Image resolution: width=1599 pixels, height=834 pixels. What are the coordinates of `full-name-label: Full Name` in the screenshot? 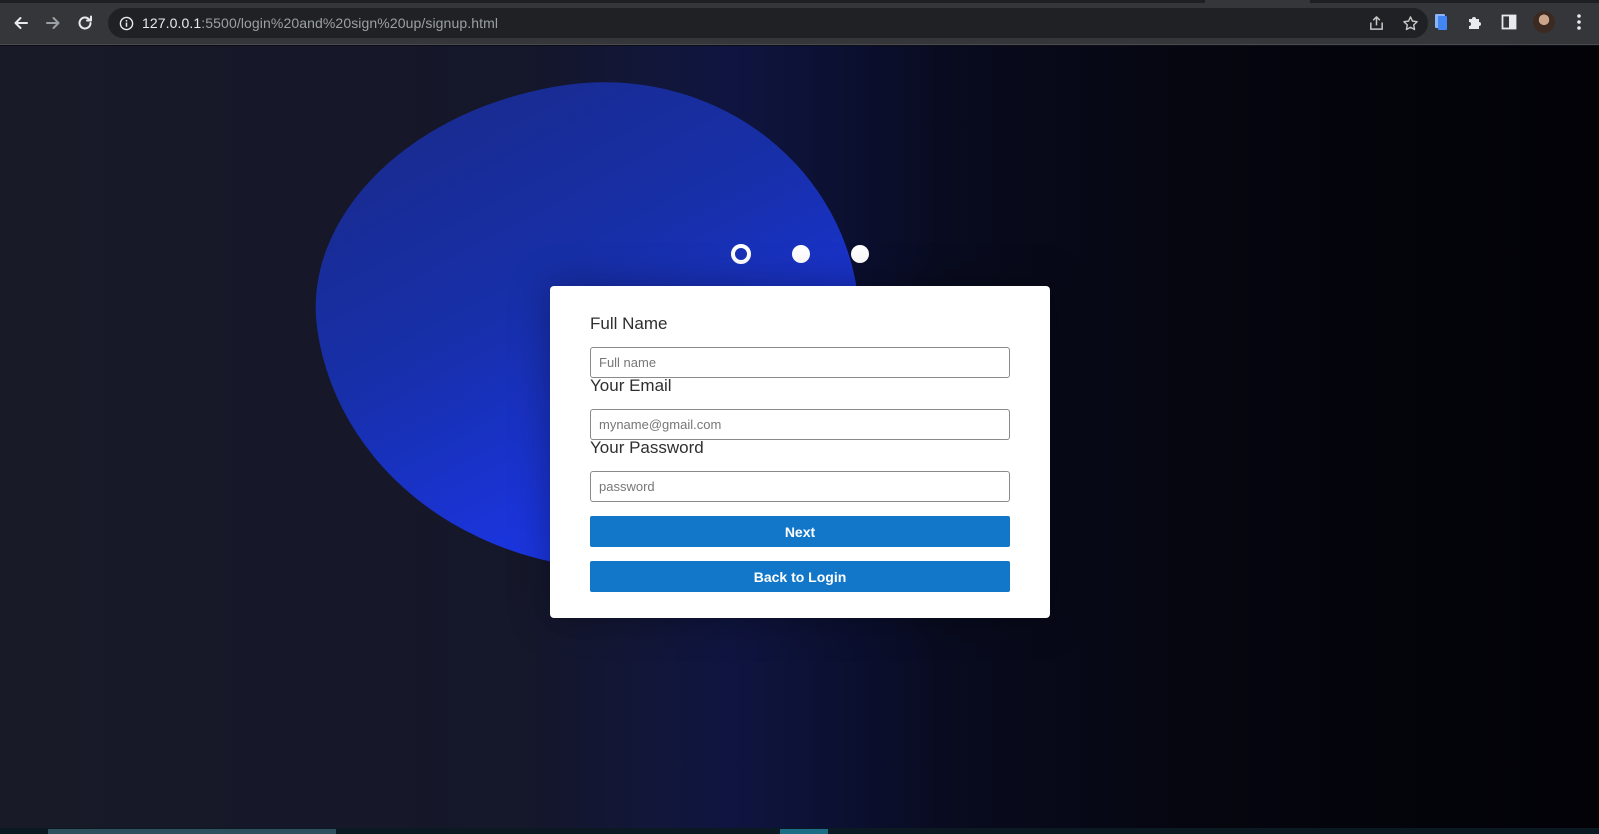 It's located at (629, 323).